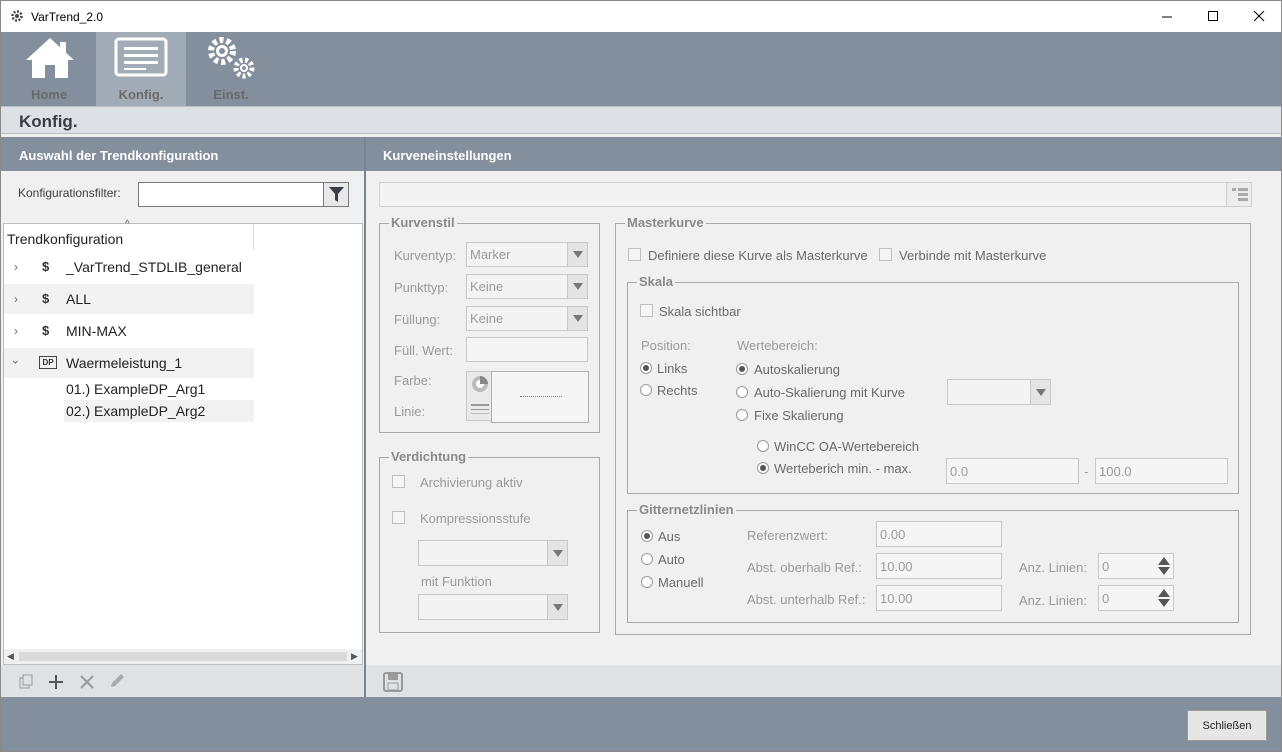 The height and width of the screenshot is (752, 1282). Describe the element at coordinates (56, 682) in the screenshot. I see `add-icon` at that location.